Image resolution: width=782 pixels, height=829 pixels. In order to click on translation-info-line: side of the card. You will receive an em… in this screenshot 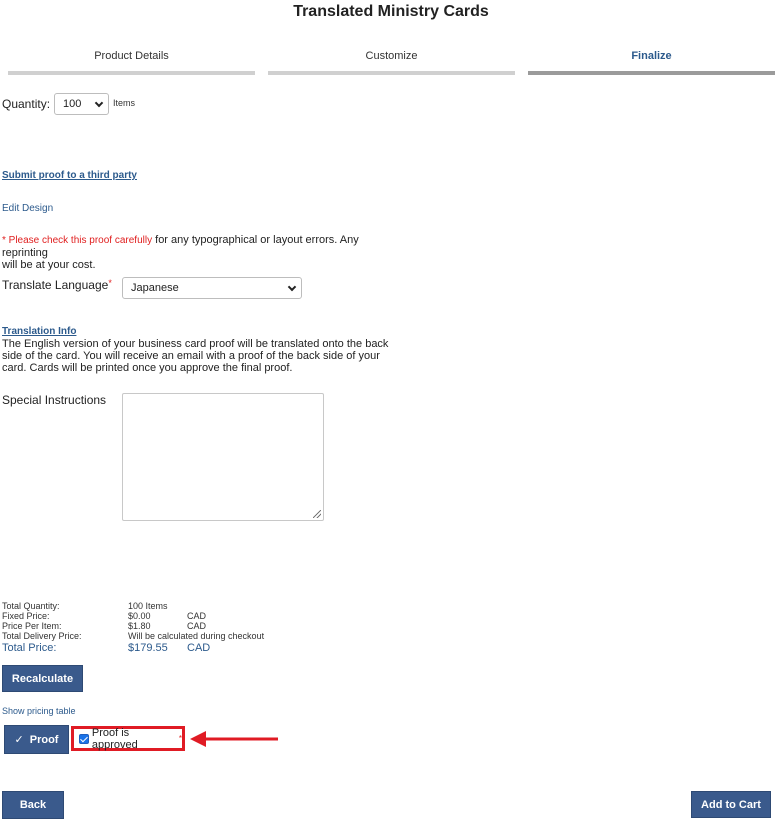, I will do `click(191, 356)`.